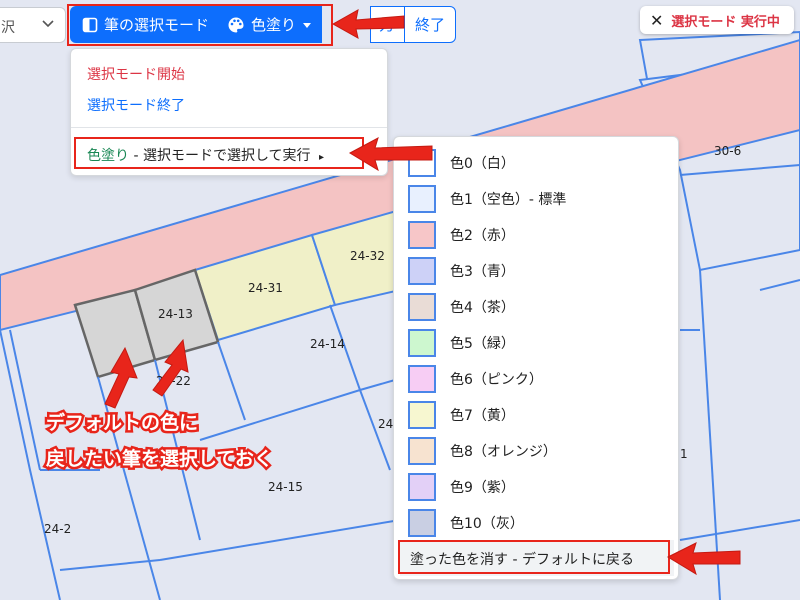  I want to click on annotation-line-2: 戻したい筆を選択しておく, so click(160, 459).